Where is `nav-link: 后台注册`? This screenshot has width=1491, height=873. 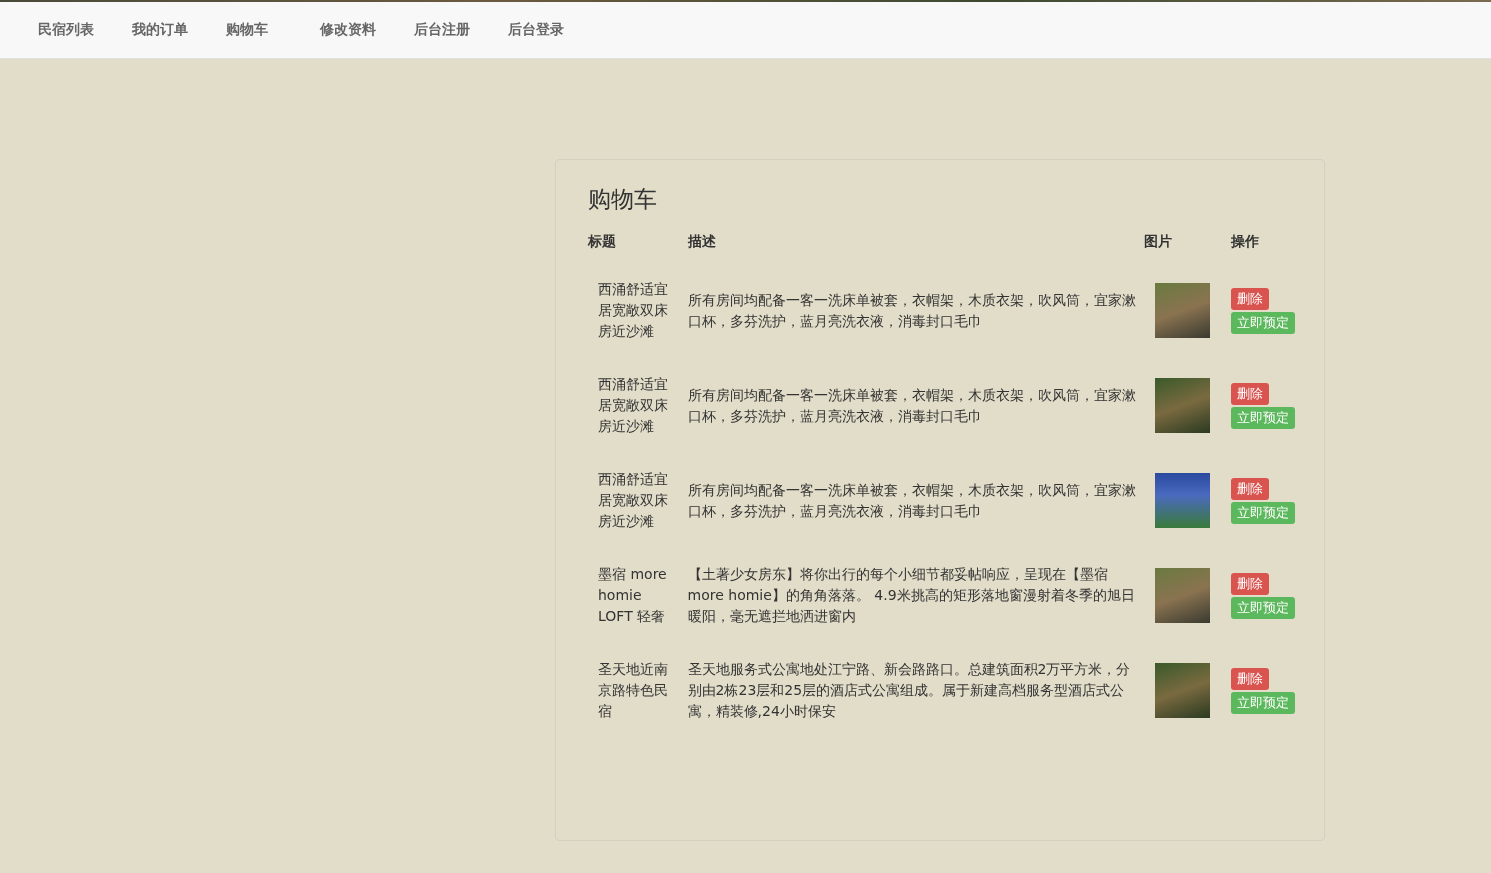 nav-link: 后台注册 is located at coordinates (442, 30).